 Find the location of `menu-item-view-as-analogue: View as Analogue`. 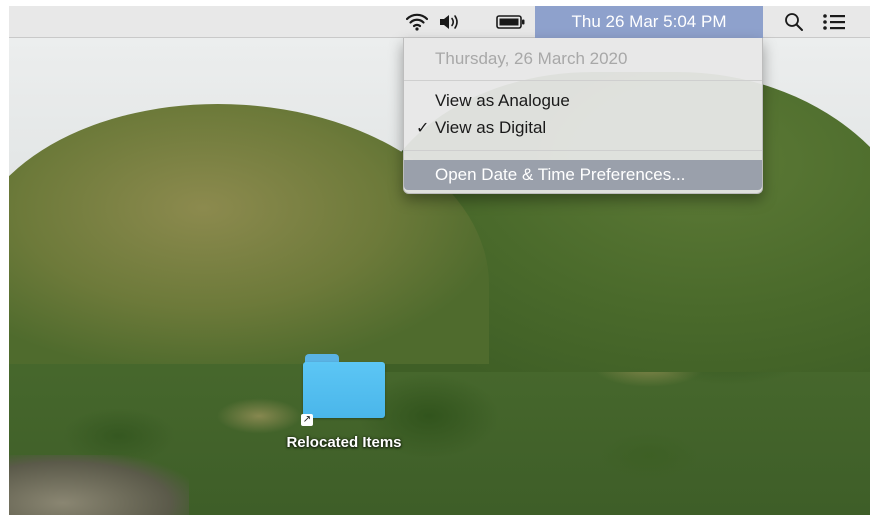

menu-item-view-as-analogue: View as Analogue is located at coordinates (583, 101).